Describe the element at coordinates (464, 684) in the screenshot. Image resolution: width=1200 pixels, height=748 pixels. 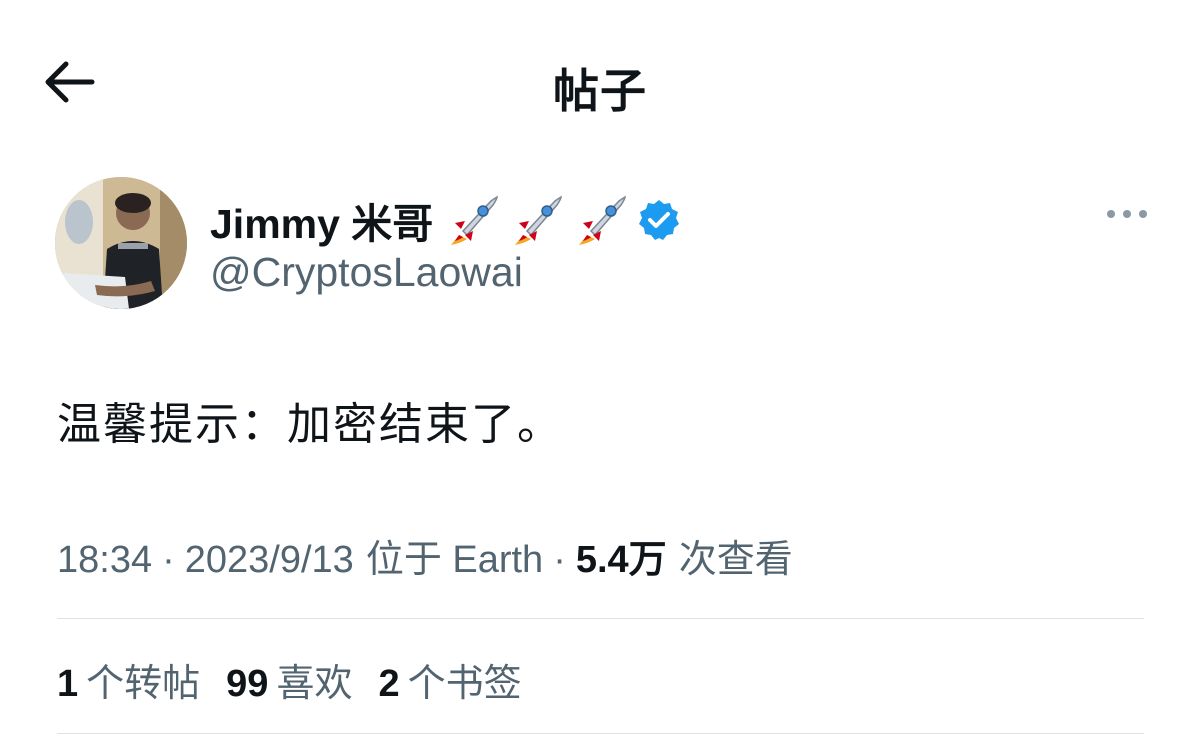
I see `bookmarks-label: 个书签` at that location.